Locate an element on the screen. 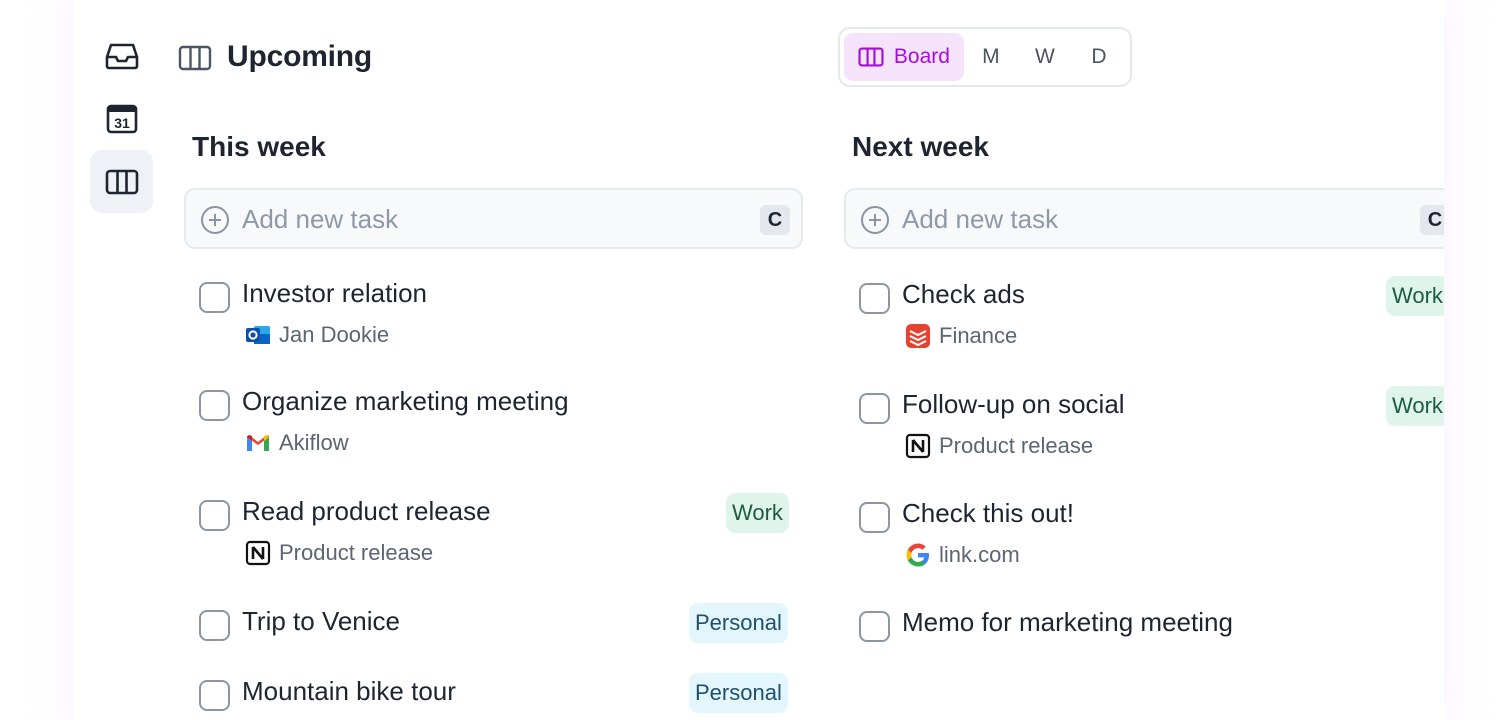 This screenshot has height=720, width=1512. task-source: Jan Dookie is located at coordinates (317, 335).